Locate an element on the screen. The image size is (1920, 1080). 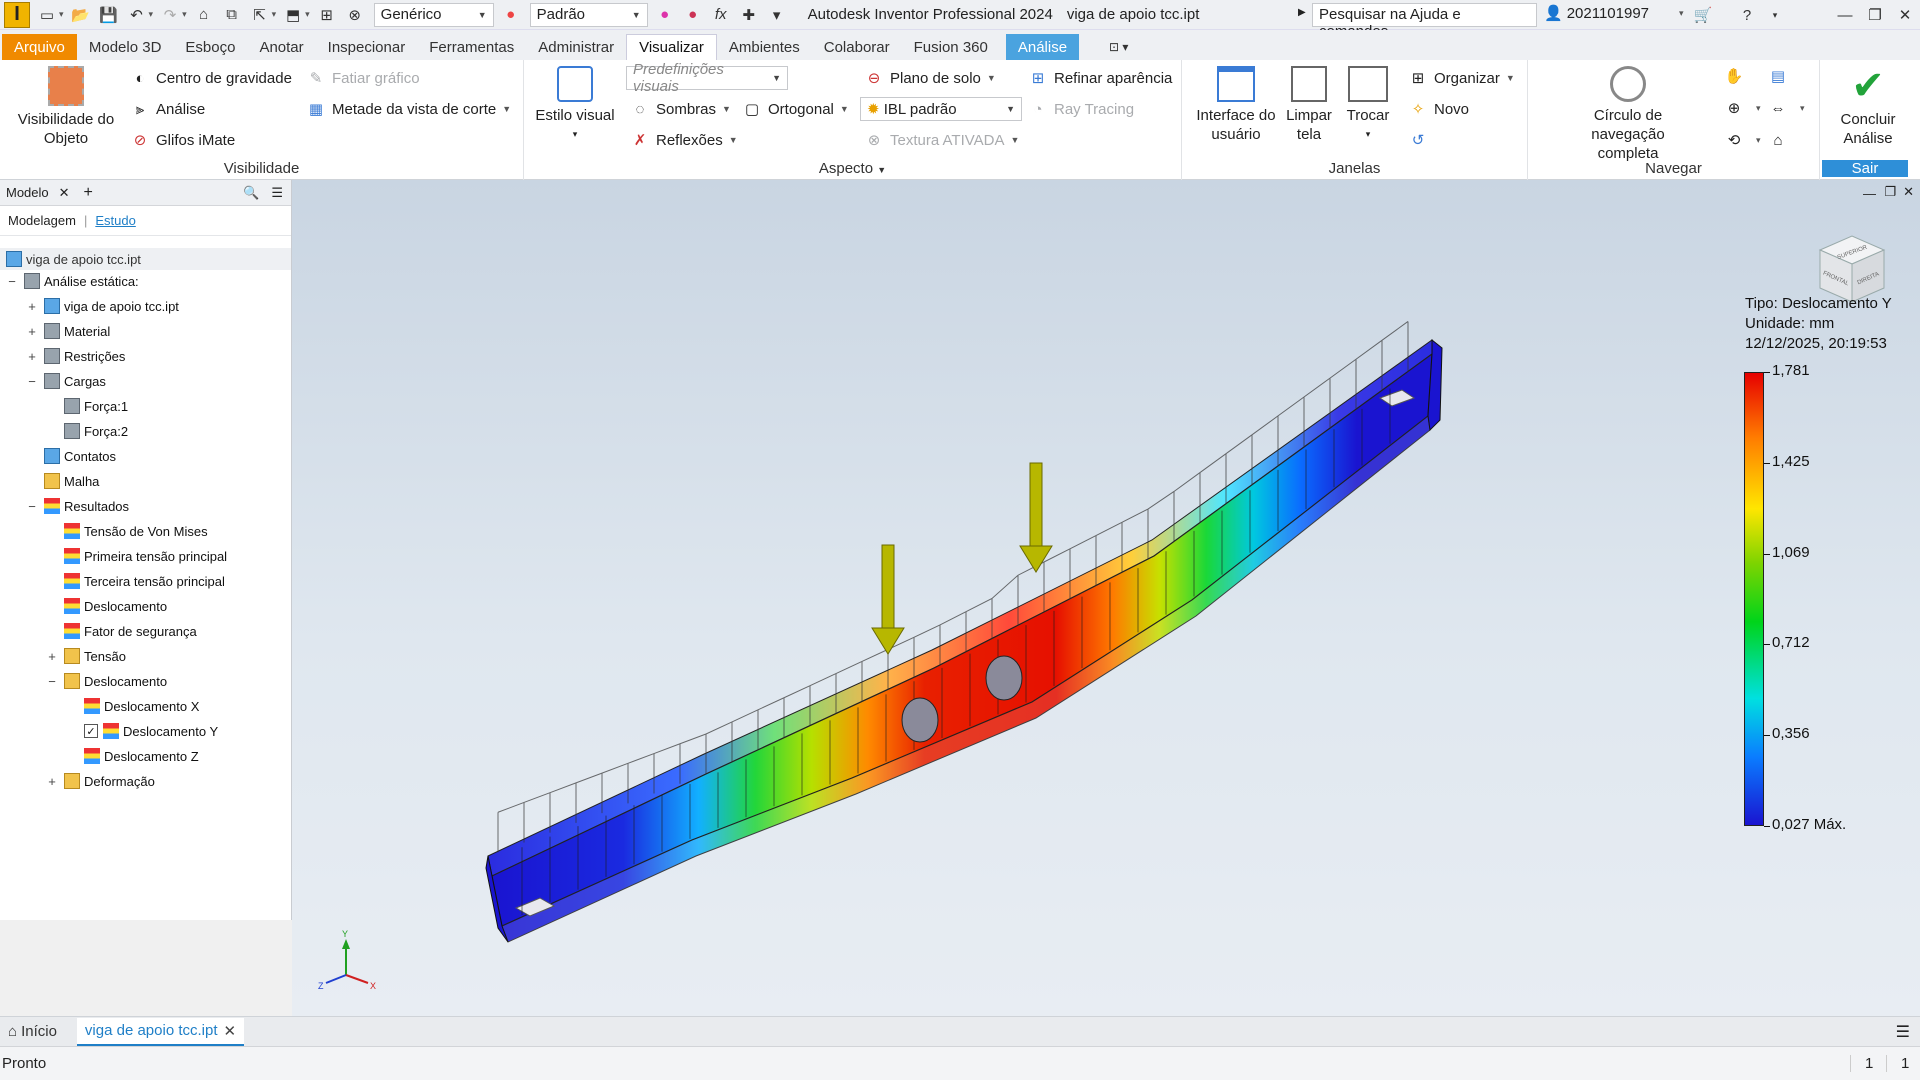
browser-search-icon: 🔍 is located at coordinates (251, 193).